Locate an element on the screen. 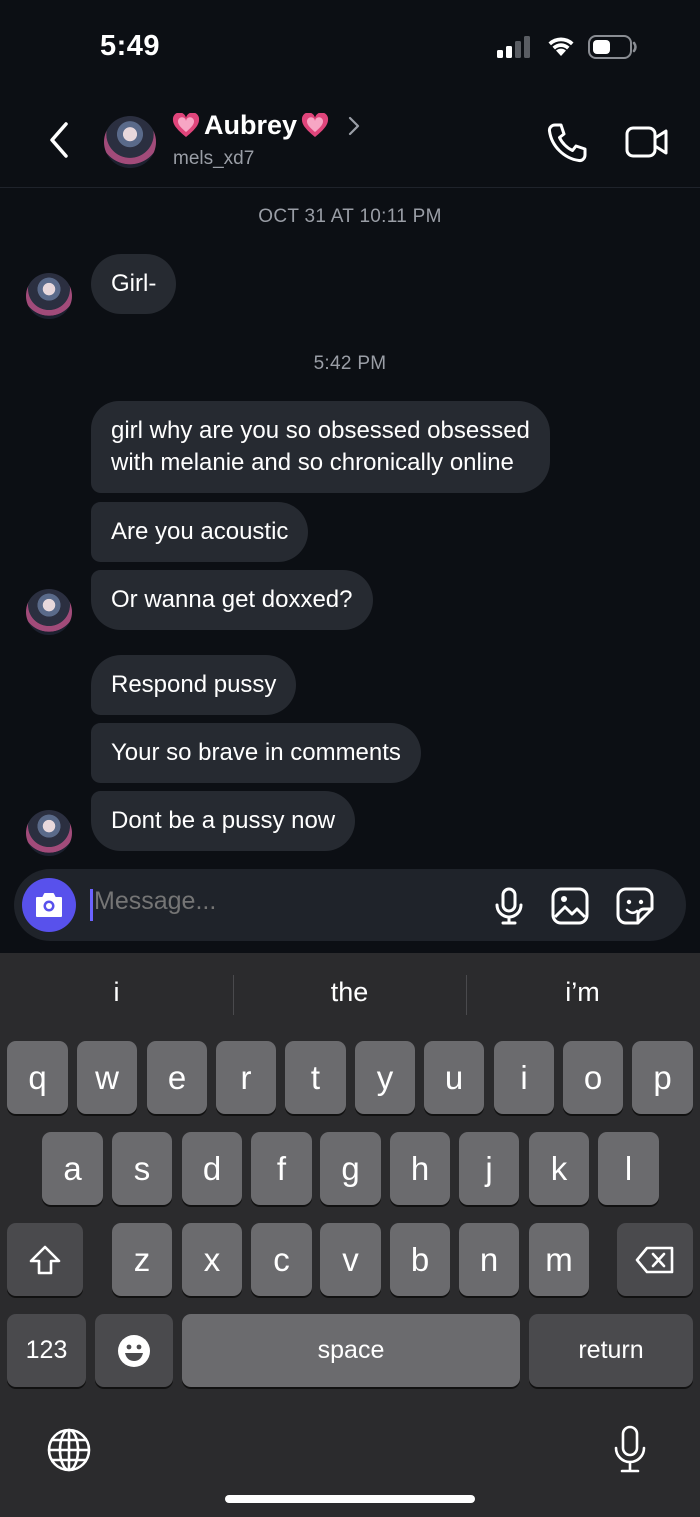 The height and width of the screenshot is (1517, 700). contact-username: mels_xd7 is located at coordinates (214, 158).